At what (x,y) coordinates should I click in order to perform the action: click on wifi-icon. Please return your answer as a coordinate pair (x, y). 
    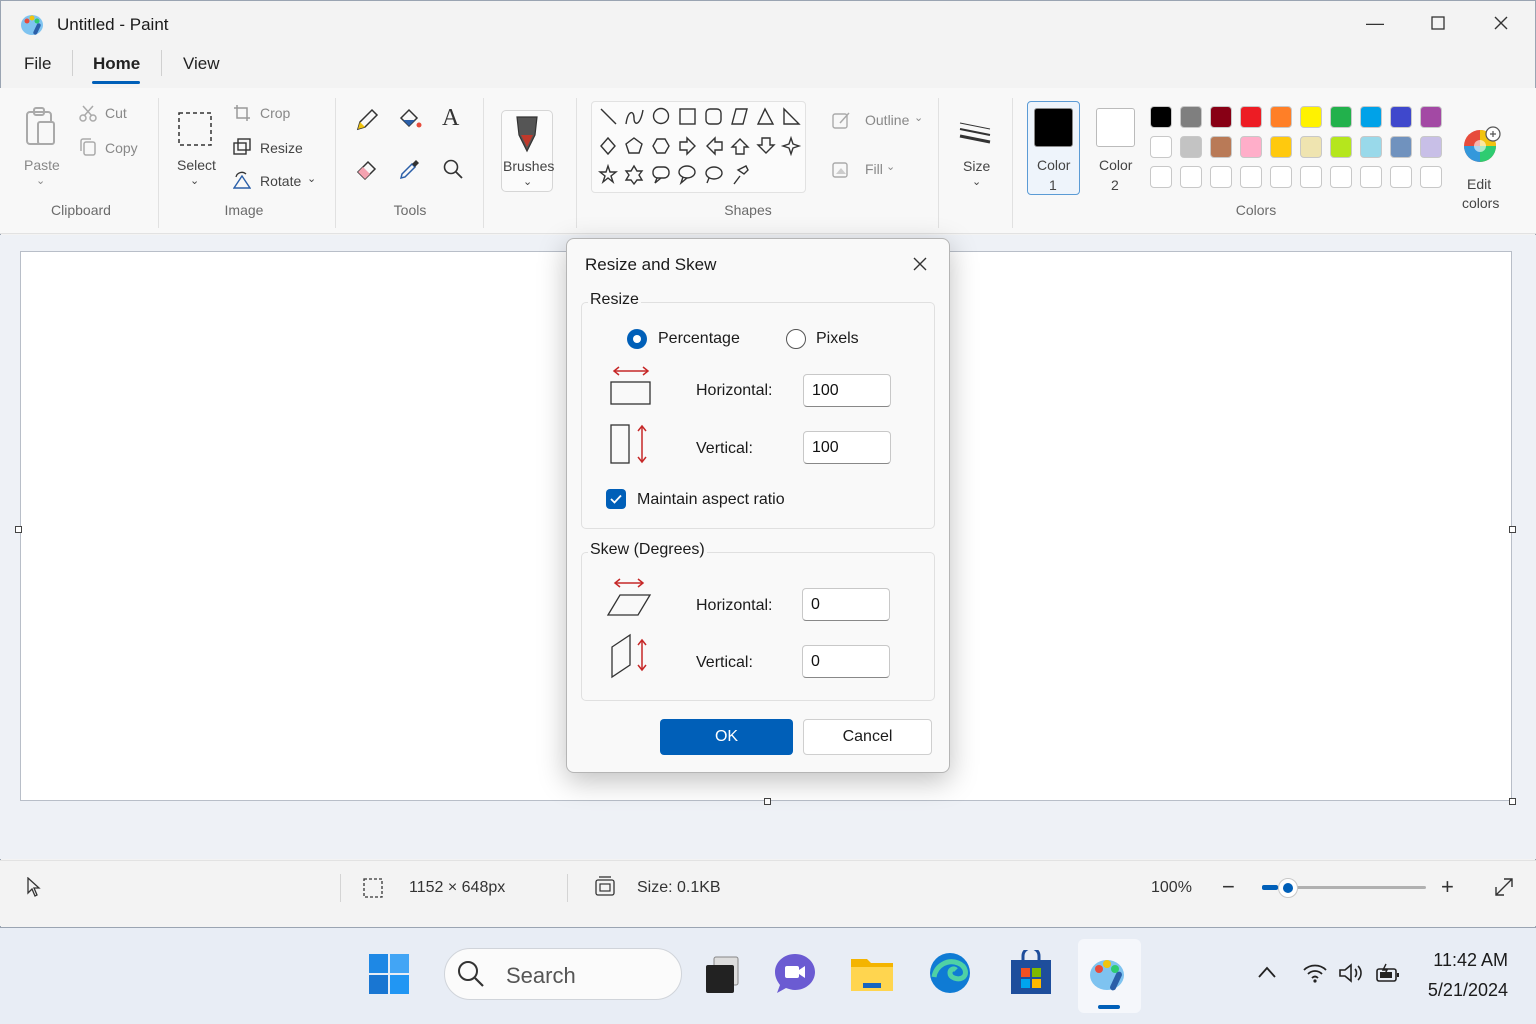
    Looking at the image, I should click on (1315, 973).